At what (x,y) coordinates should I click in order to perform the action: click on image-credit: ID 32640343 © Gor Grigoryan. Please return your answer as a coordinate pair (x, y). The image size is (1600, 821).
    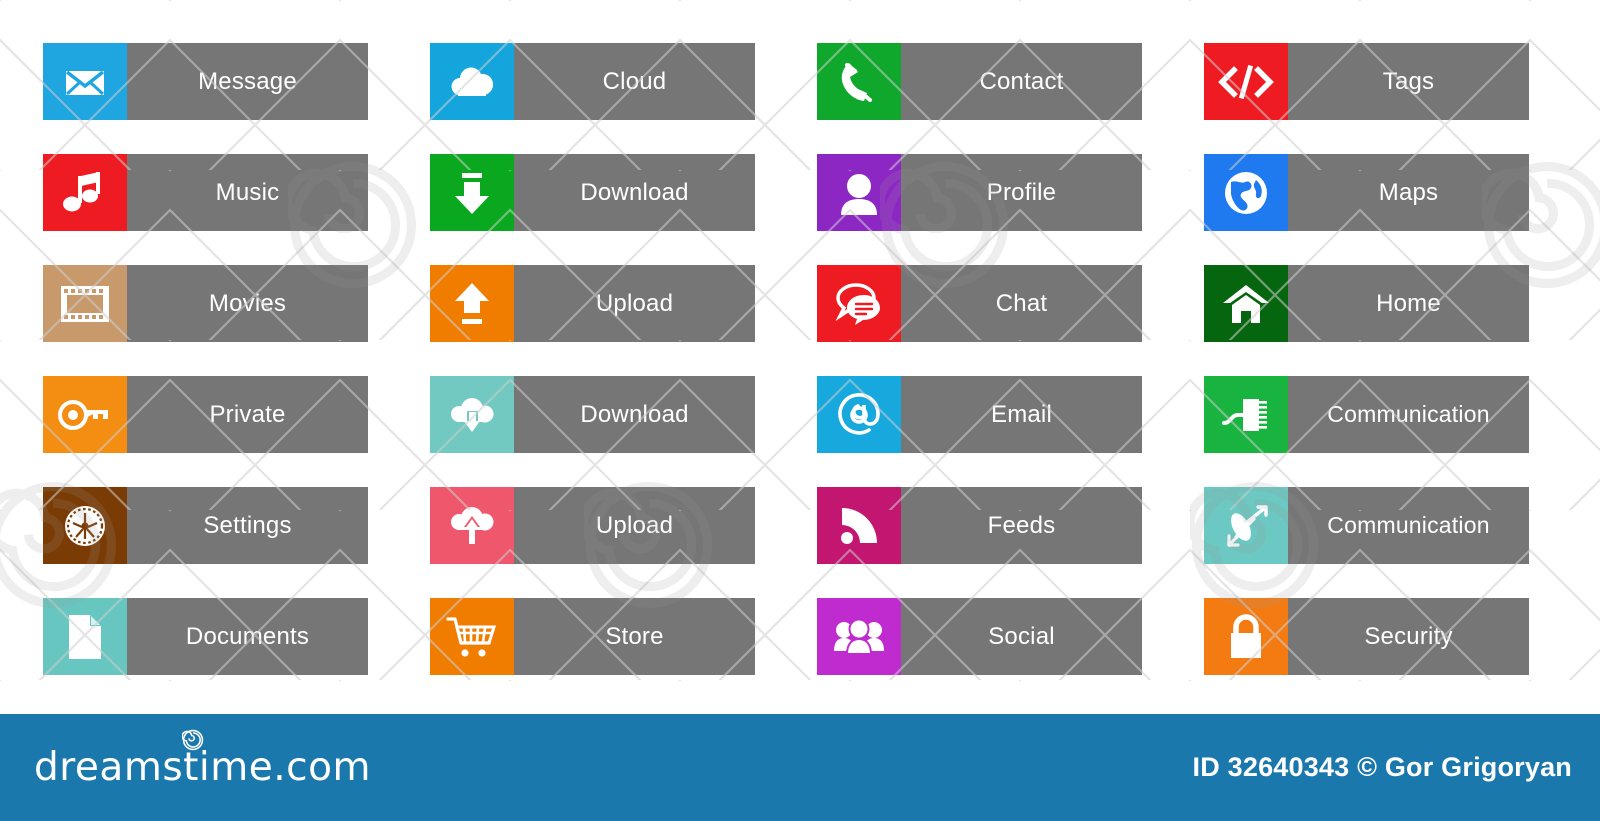
    Looking at the image, I should click on (1382, 767).